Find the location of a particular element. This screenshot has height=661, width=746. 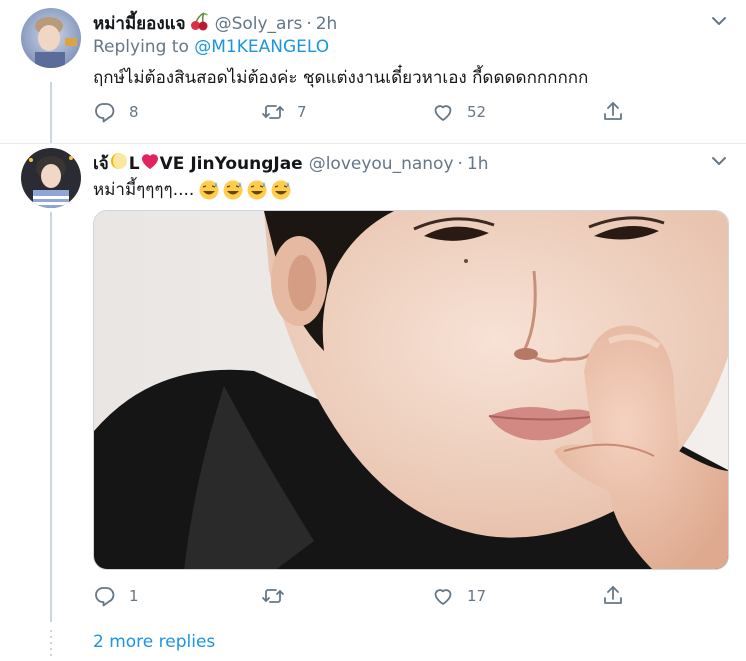

like-count: 17 is located at coordinates (477, 596).